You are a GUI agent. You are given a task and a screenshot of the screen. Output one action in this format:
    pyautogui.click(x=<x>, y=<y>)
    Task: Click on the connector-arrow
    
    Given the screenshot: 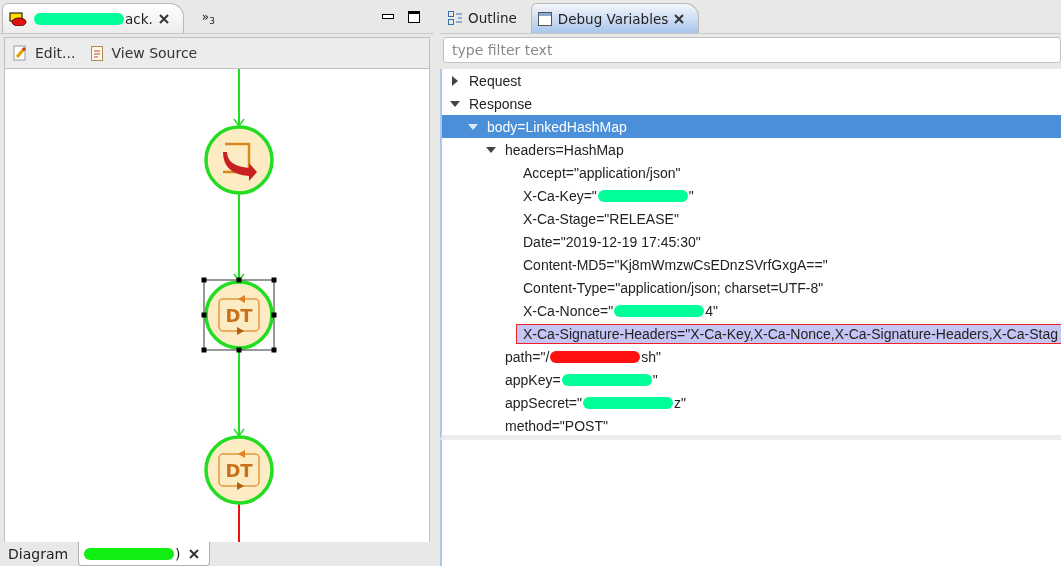 What is the action you would take?
    pyautogui.click(x=239, y=98)
    